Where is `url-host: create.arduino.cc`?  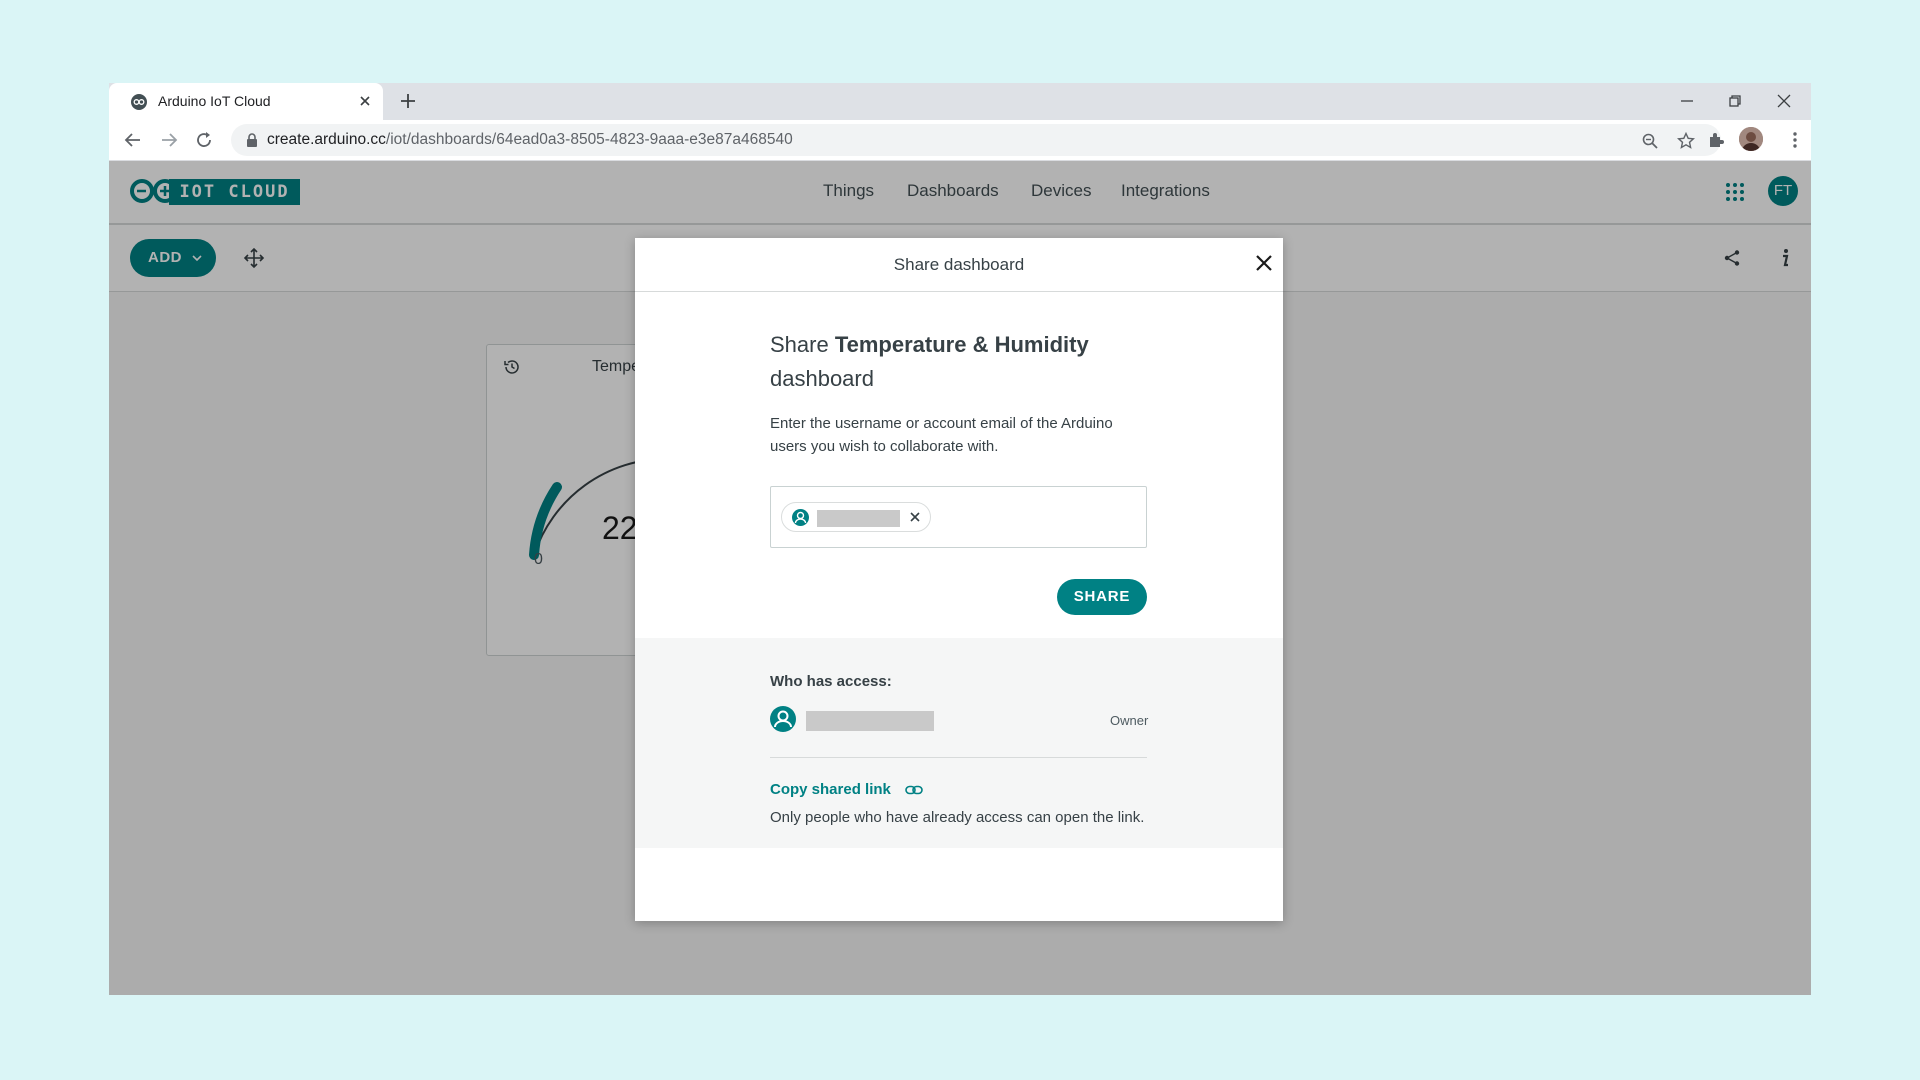
url-host: create.arduino.cc is located at coordinates (326, 139).